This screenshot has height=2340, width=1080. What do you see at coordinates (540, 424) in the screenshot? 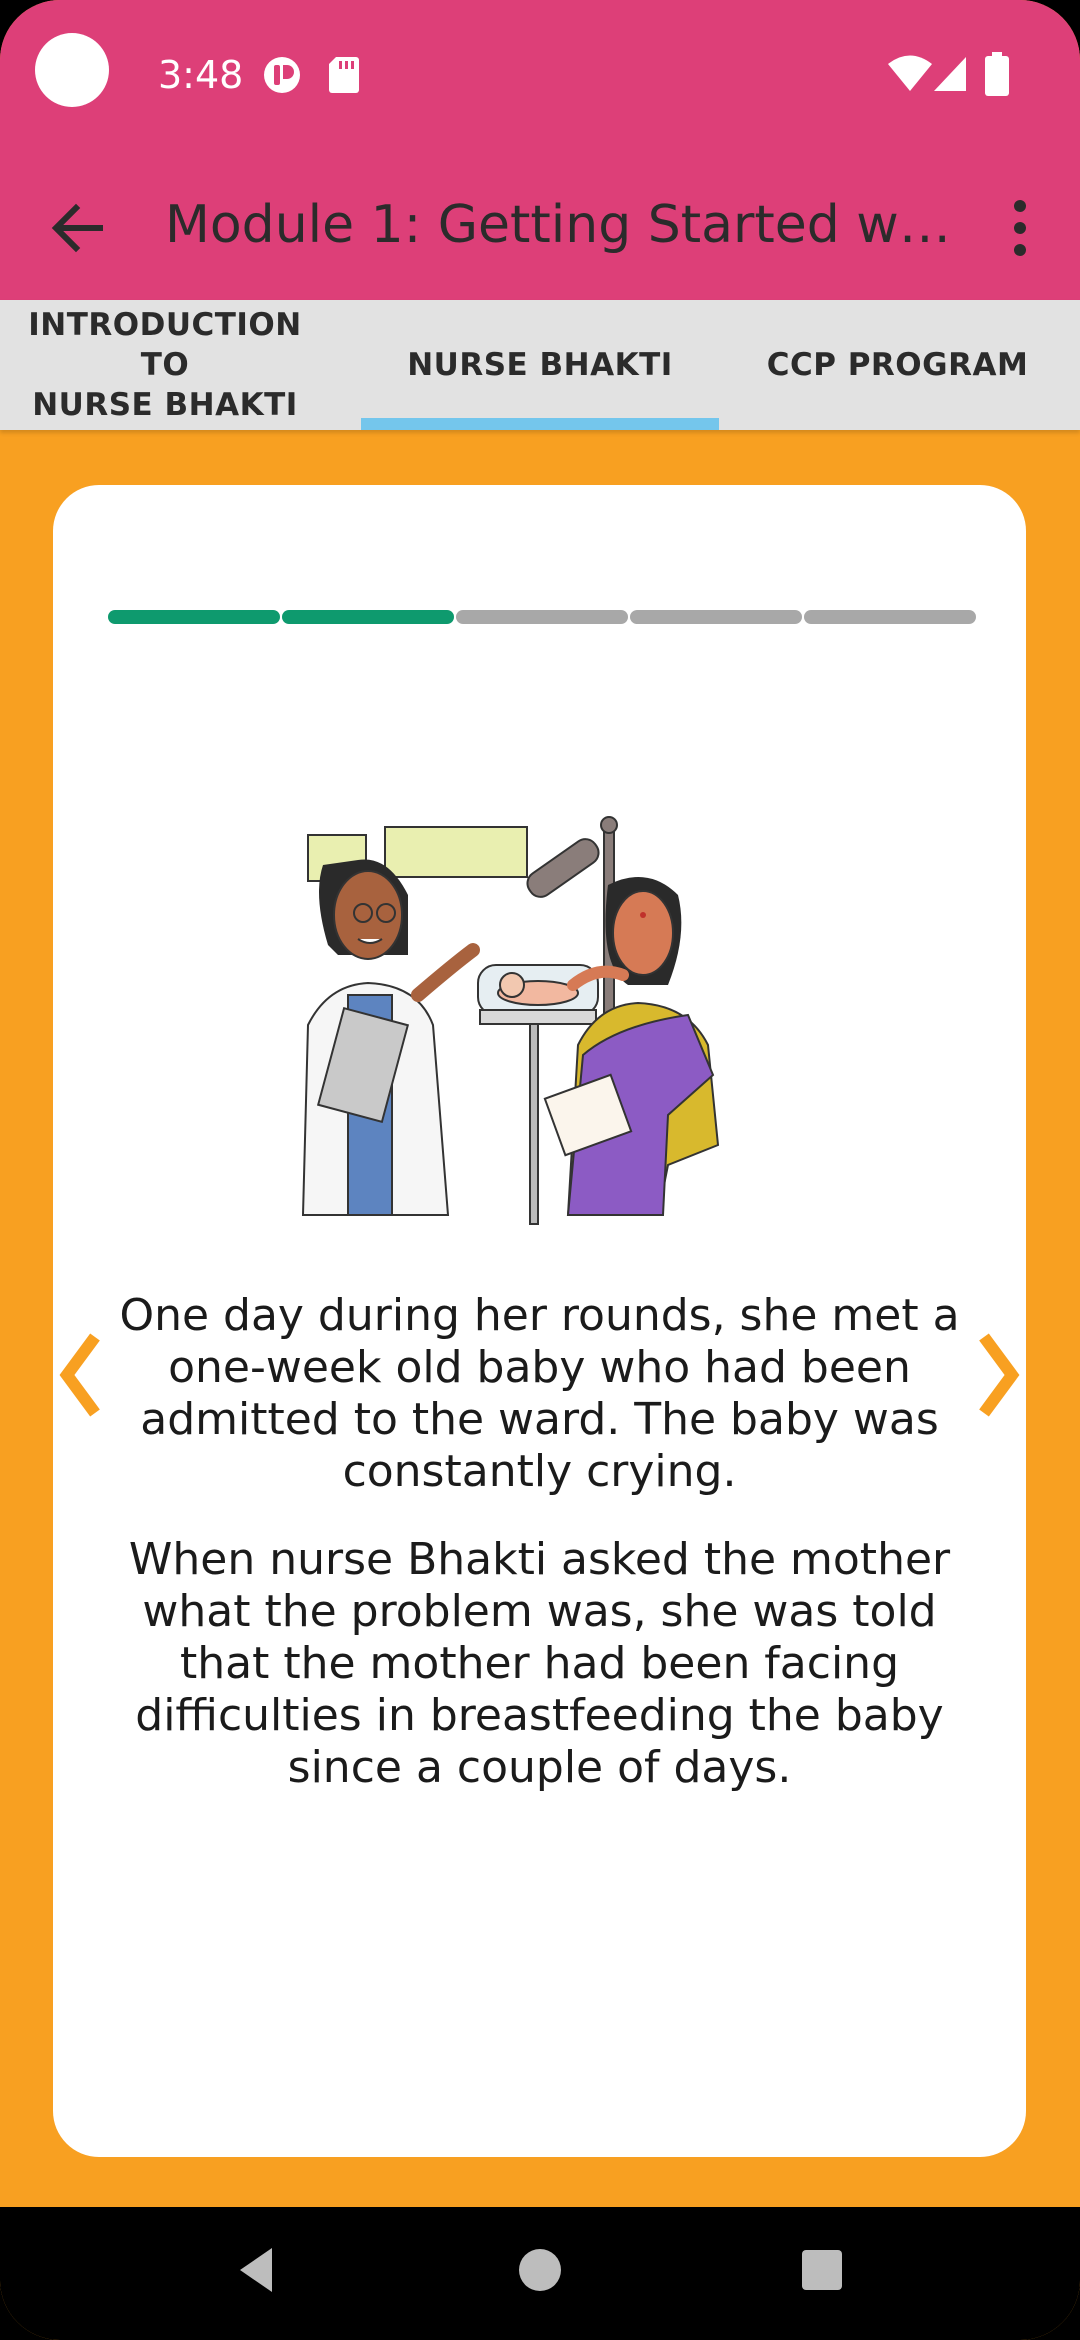
I see `selected-tab-indicator` at bounding box center [540, 424].